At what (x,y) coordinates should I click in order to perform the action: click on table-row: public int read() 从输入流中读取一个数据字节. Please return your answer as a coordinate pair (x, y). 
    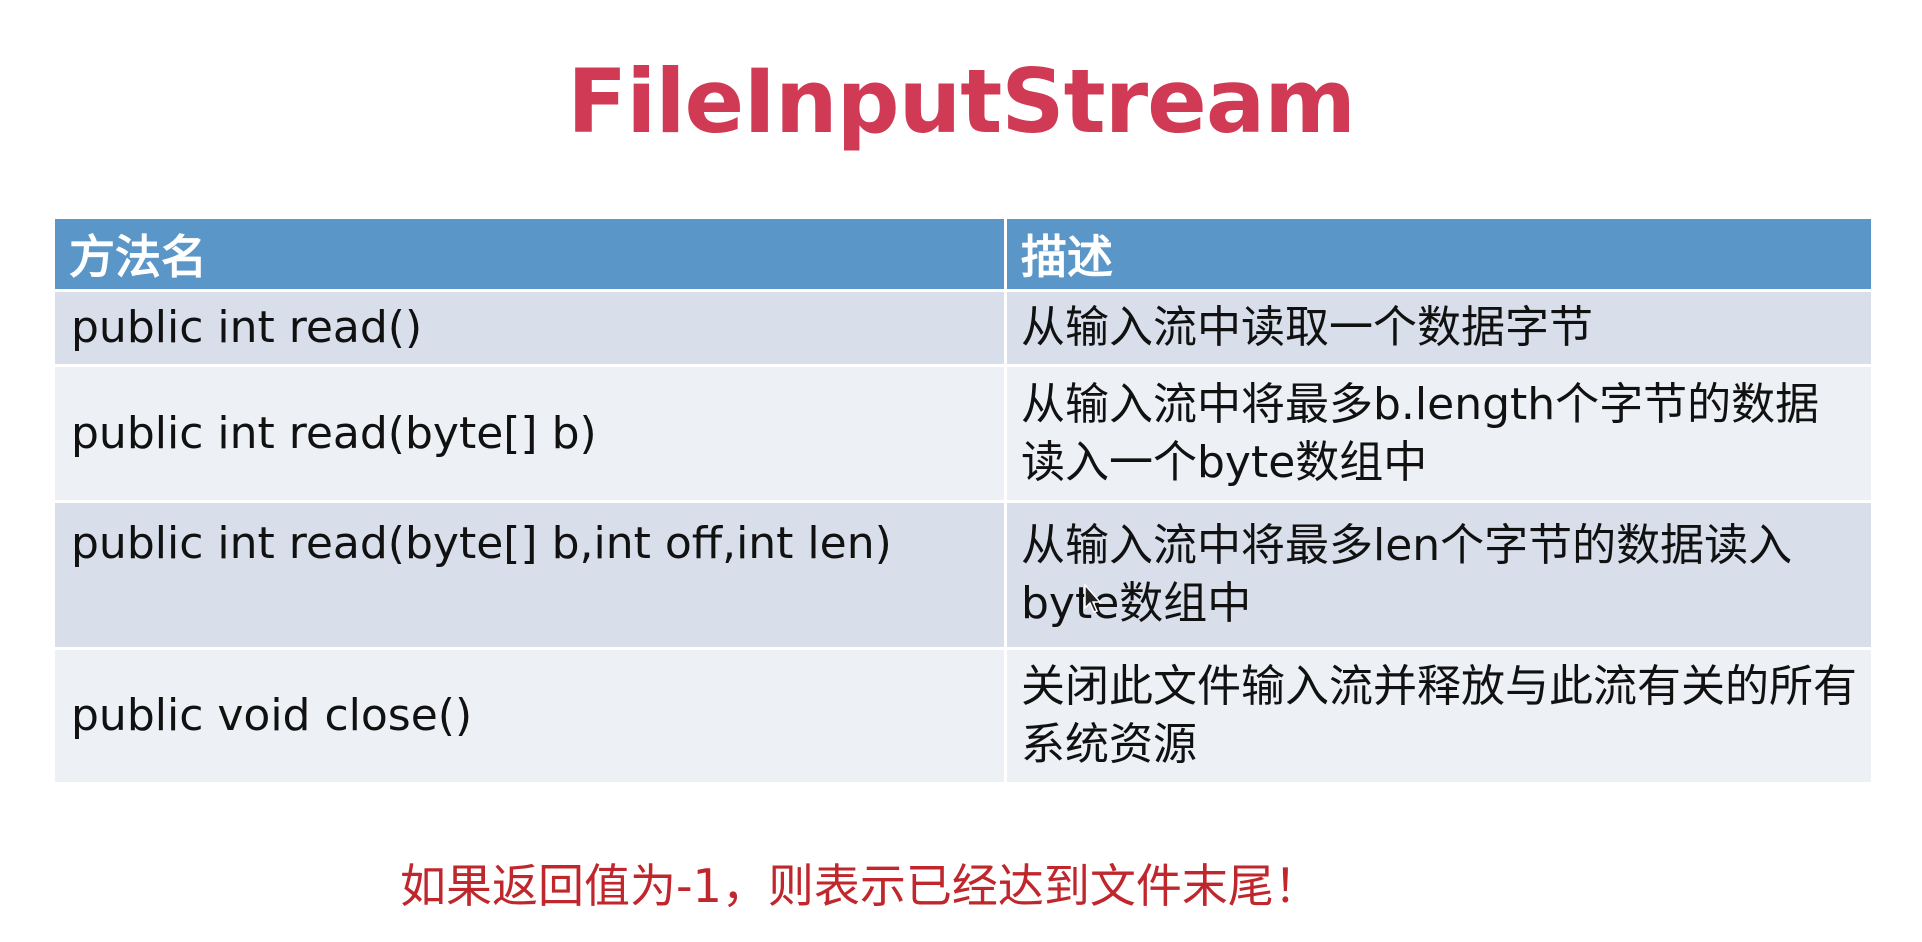
    Looking at the image, I should click on (963, 326).